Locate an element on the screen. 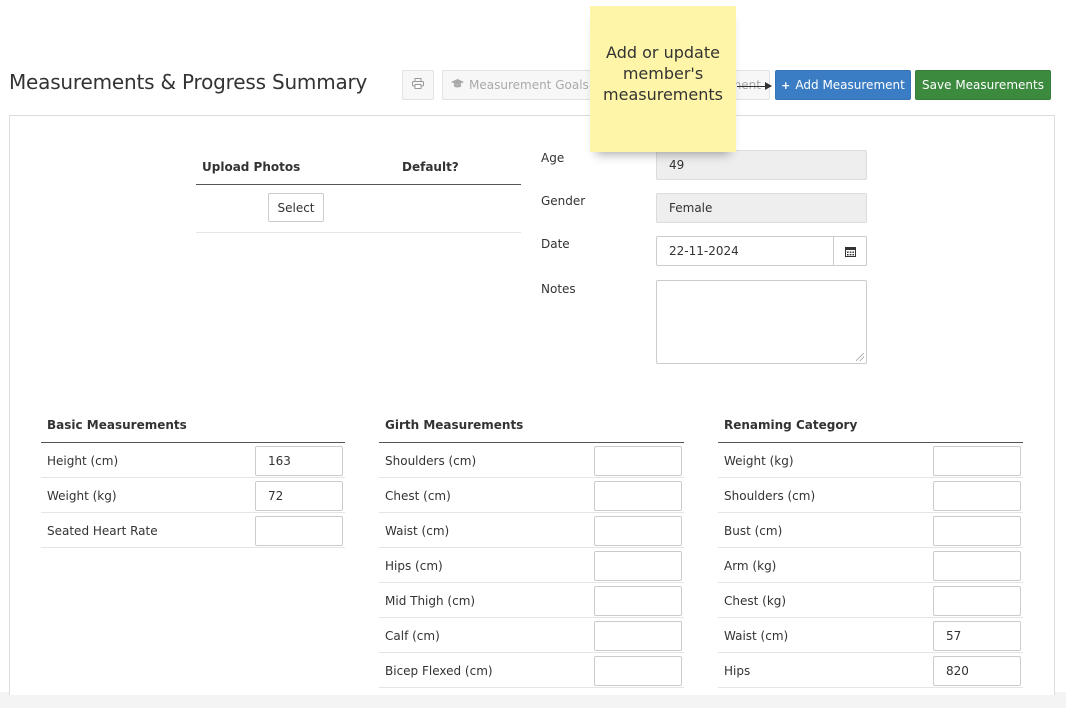  table-row: Seated Heart Rate is located at coordinates (193, 530).